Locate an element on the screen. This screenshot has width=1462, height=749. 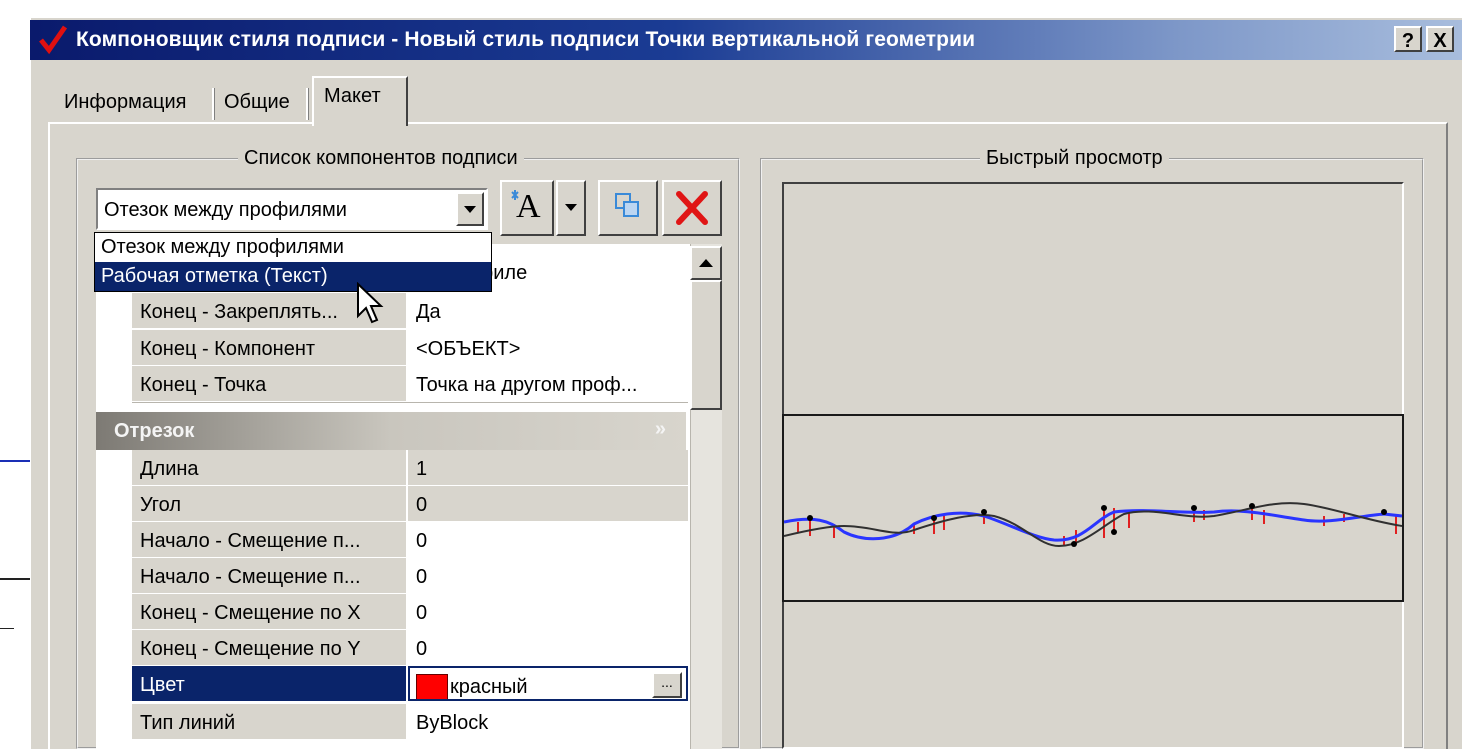
property-row: Тип линий ByBlock is located at coordinates (393, 722).